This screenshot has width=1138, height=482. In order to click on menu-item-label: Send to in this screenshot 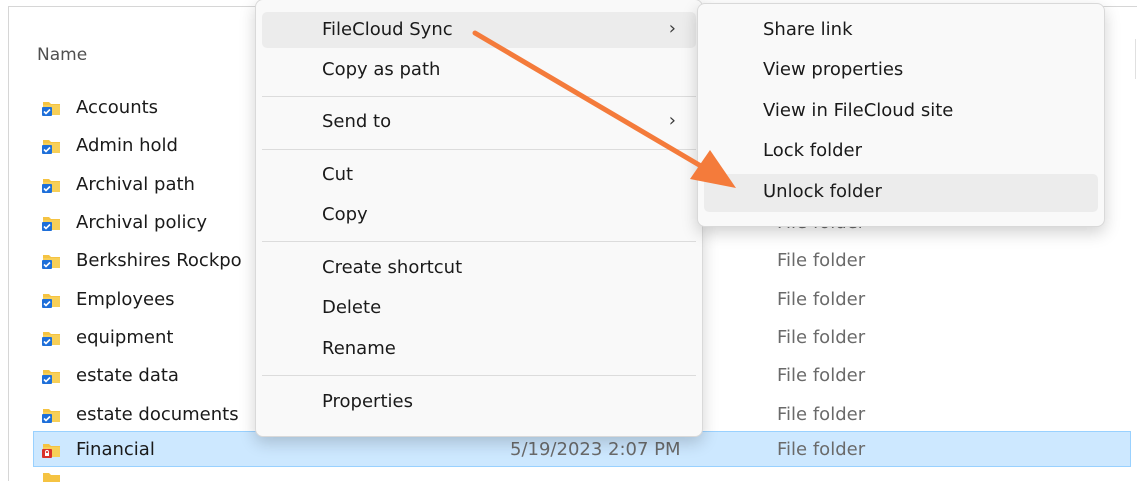, I will do `click(357, 121)`.